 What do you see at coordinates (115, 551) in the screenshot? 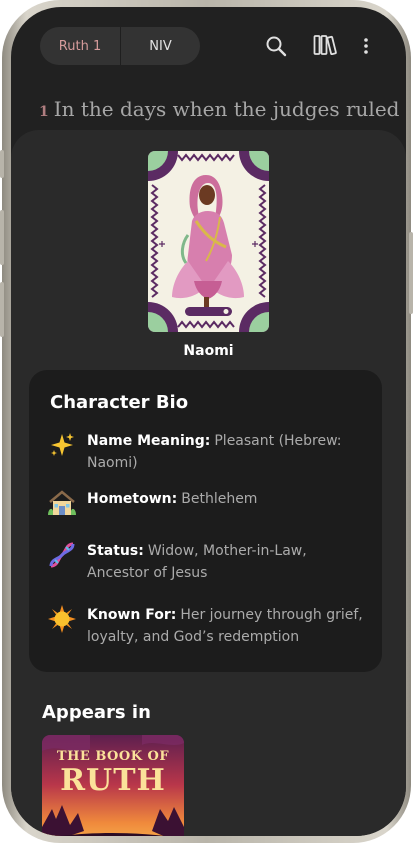
I see `bio-label: Status:` at bounding box center [115, 551].